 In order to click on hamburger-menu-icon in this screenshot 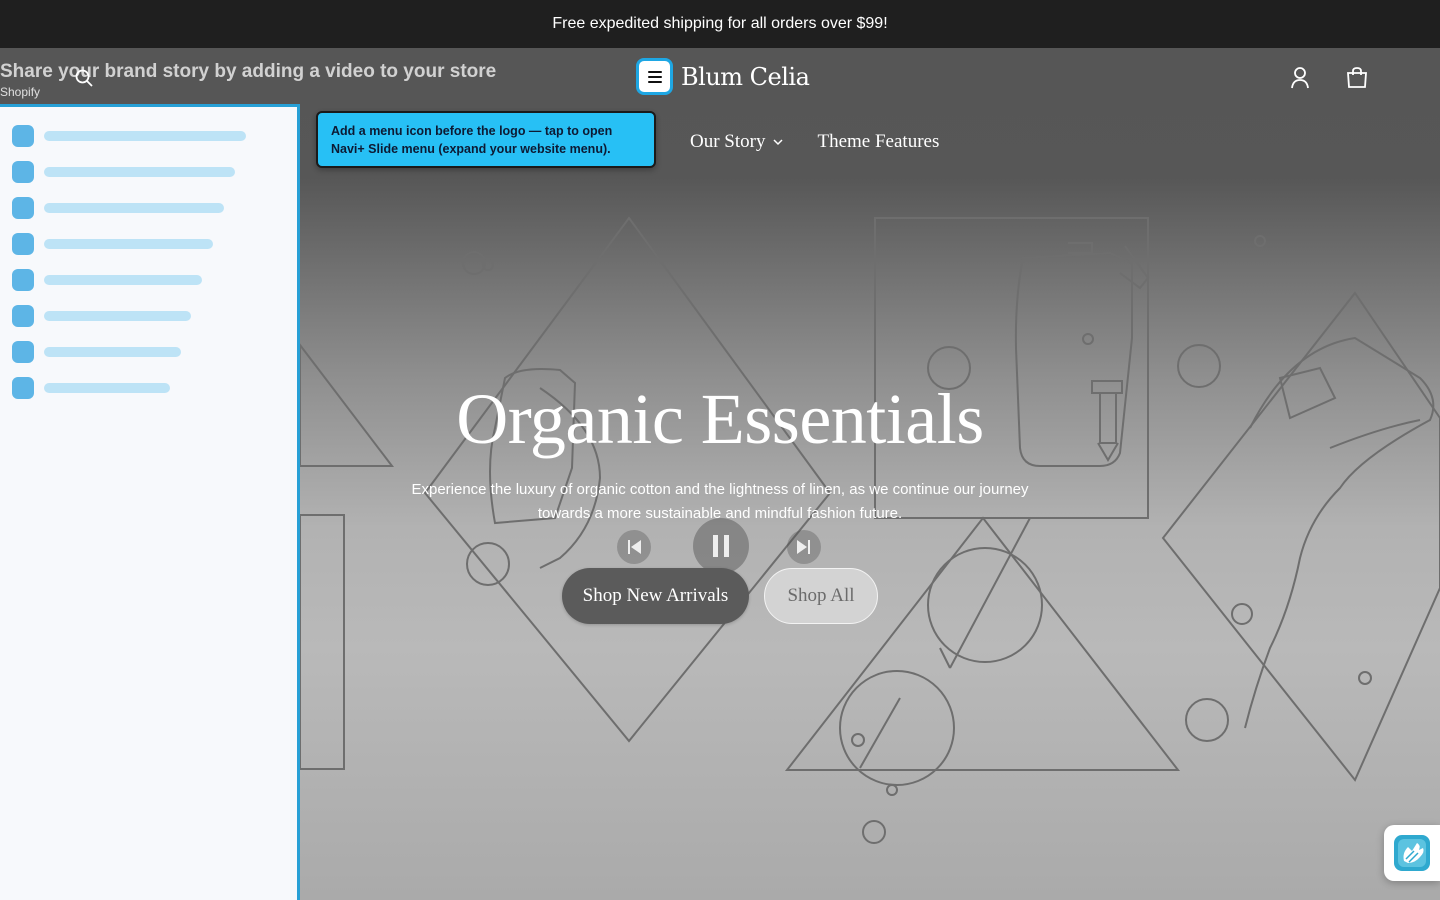, I will do `click(654, 76)`.